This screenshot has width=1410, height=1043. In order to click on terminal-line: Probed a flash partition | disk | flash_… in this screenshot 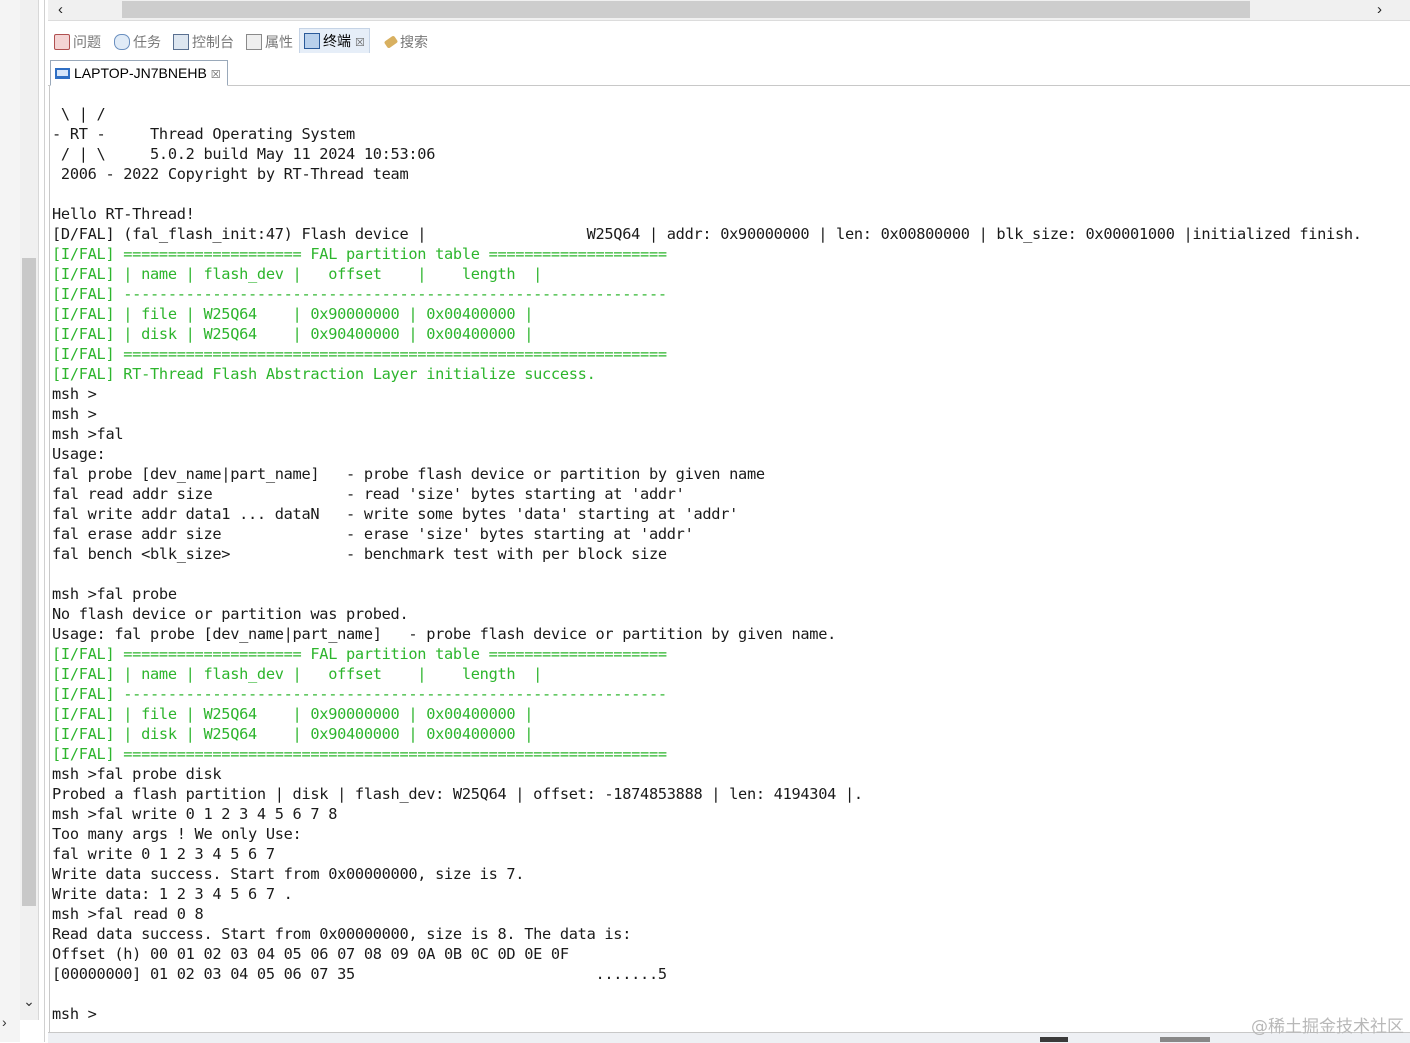, I will do `click(457, 794)`.